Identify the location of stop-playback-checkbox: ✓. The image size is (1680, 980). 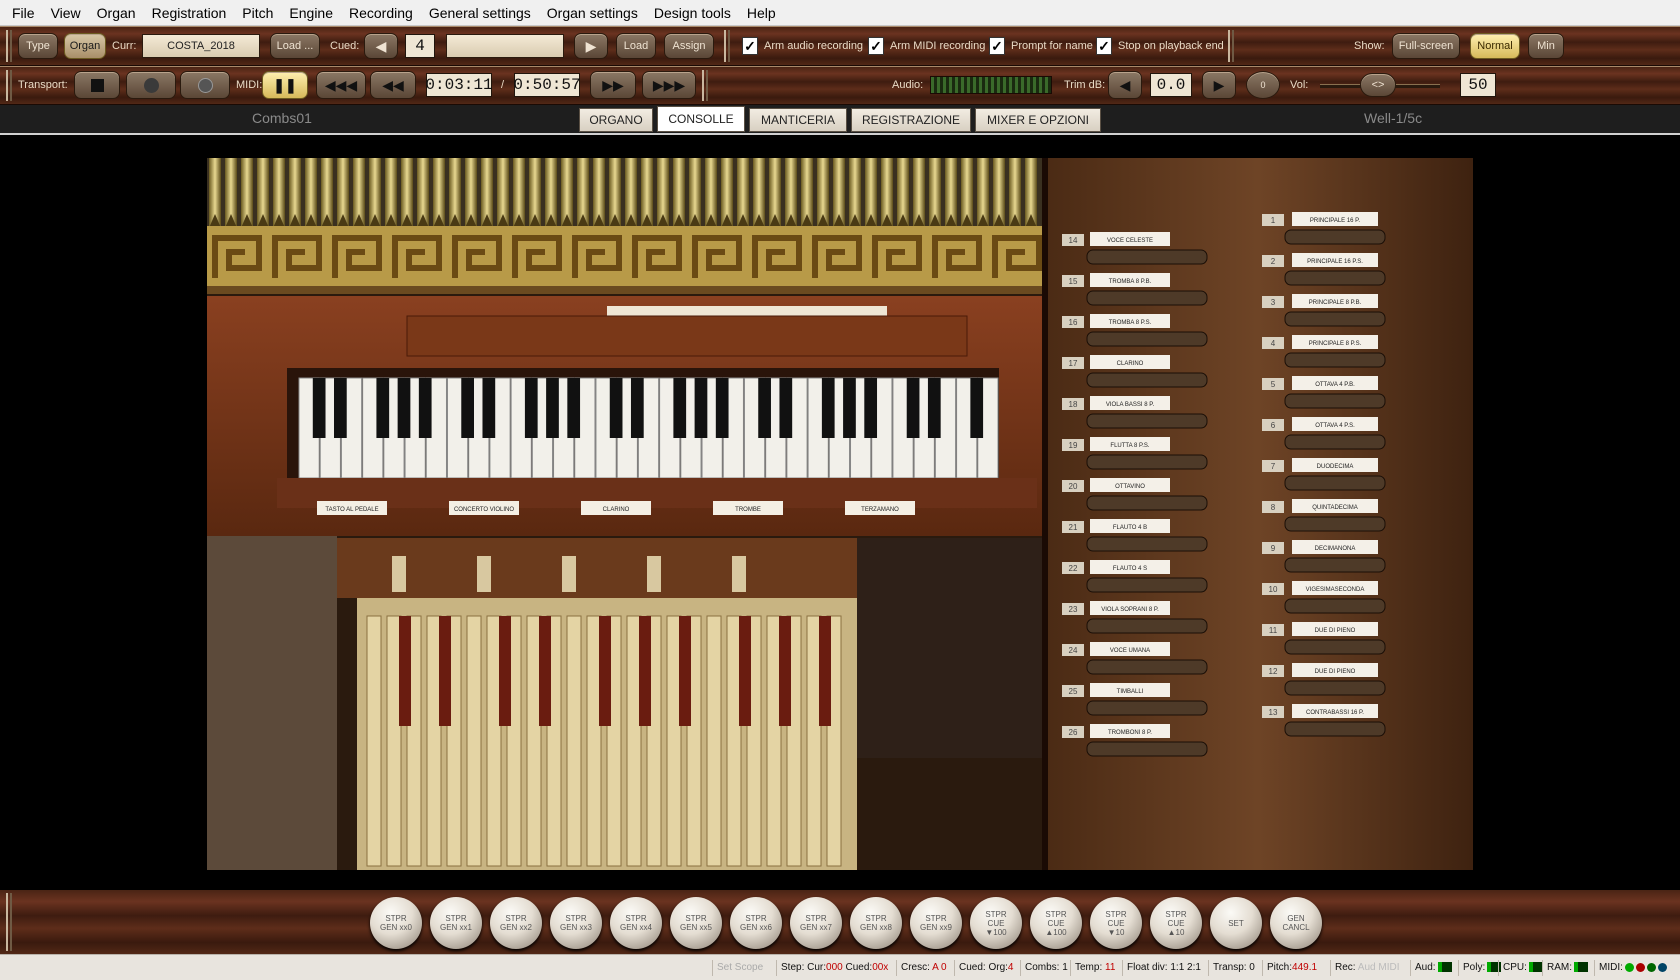
(1104, 46).